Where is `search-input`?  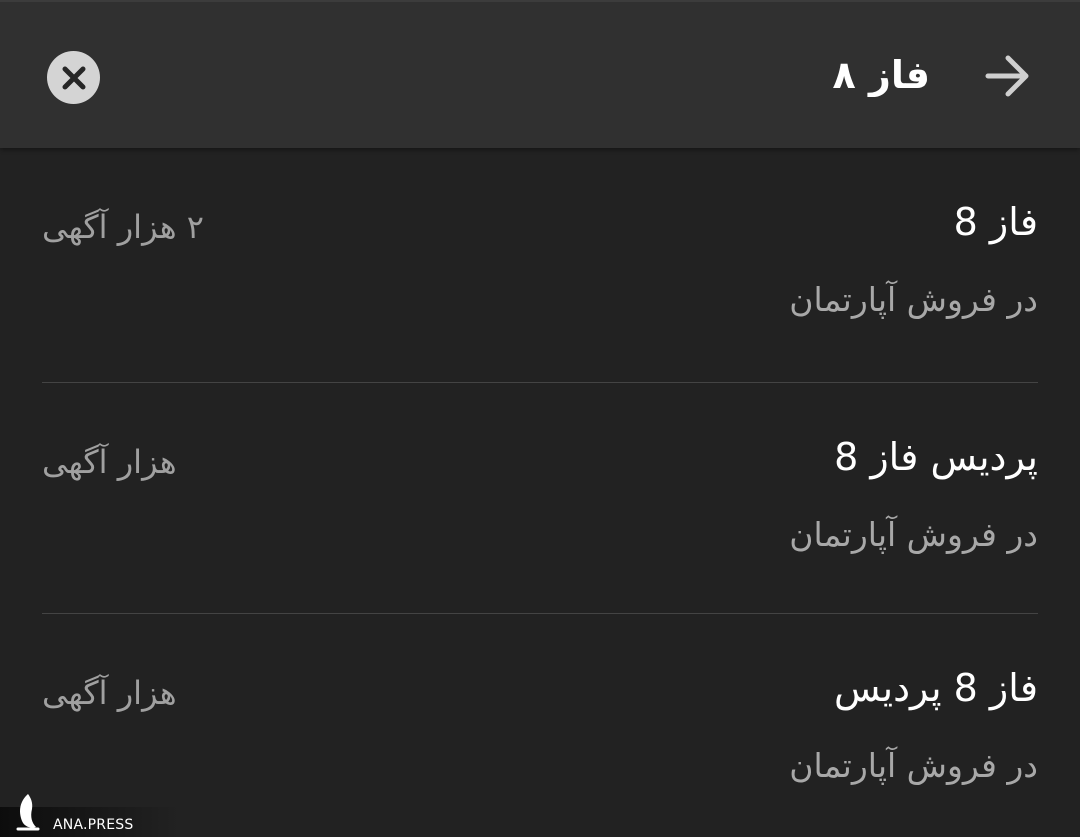 search-input is located at coordinates (680, 75).